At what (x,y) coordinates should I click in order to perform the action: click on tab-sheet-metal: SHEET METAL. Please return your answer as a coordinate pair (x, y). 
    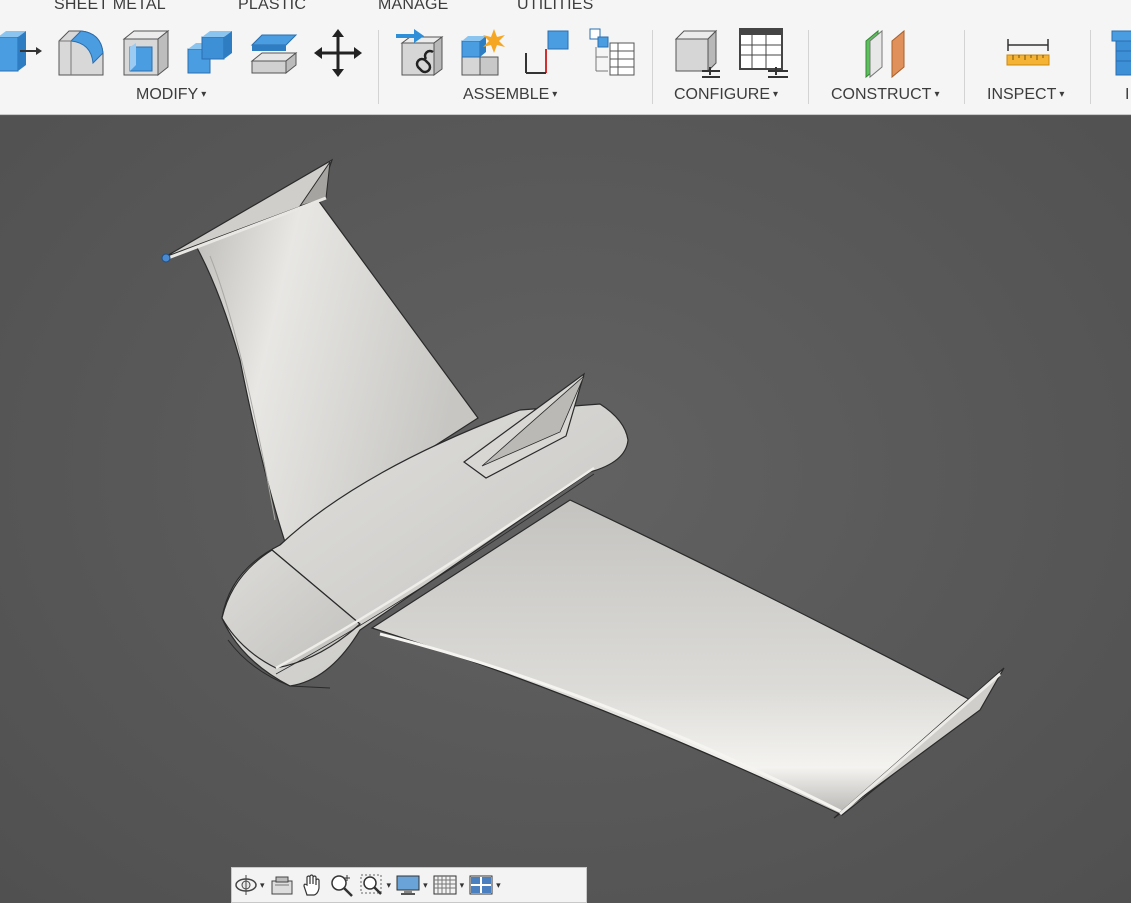
    Looking at the image, I should click on (110, 7).